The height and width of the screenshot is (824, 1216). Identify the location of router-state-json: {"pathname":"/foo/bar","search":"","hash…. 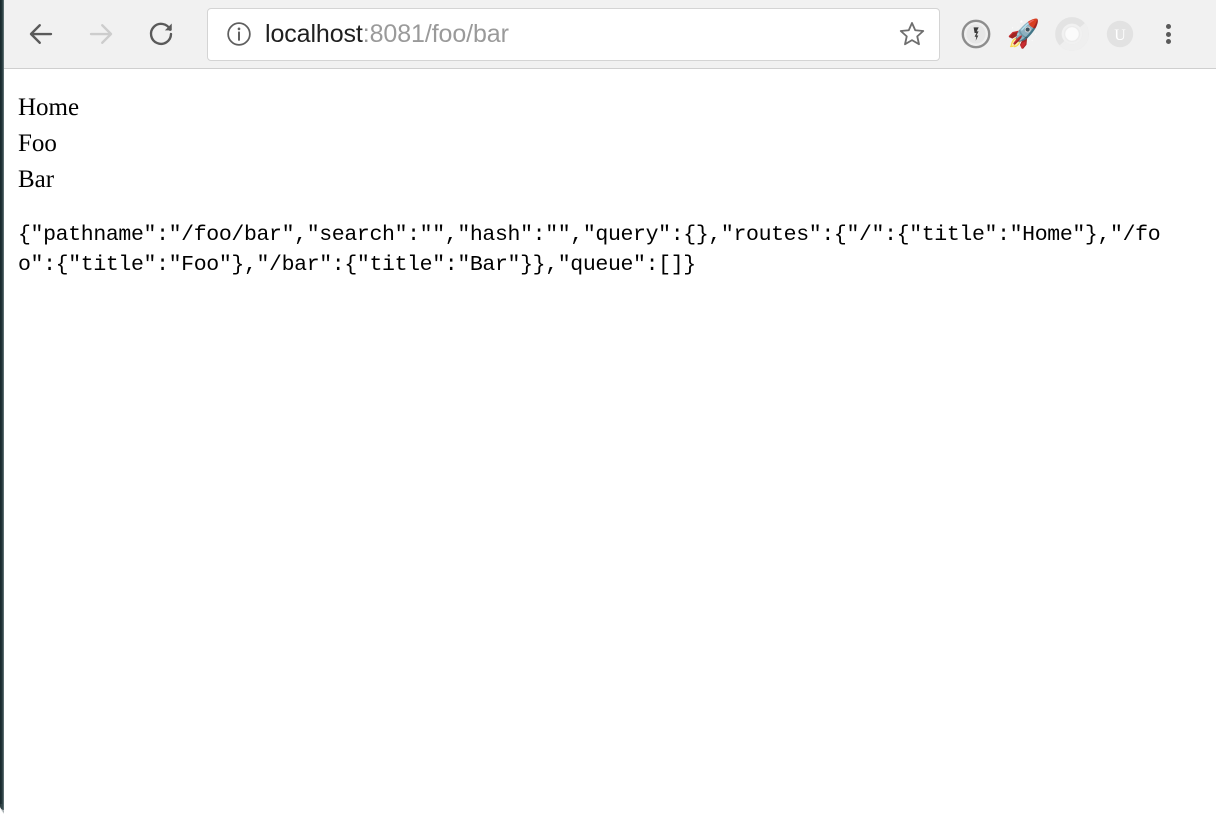
(589, 250).